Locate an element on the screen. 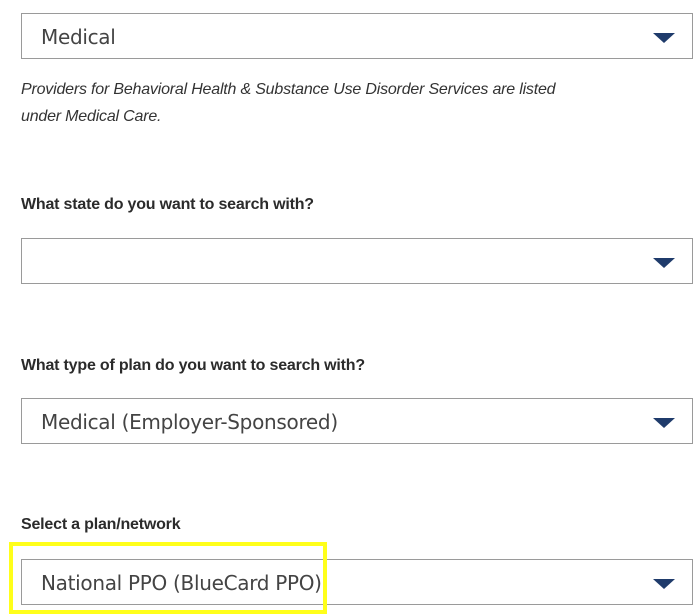 The image size is (697, 616). plan-network-question: Select a plan/network is located at coordinates (101, 524).